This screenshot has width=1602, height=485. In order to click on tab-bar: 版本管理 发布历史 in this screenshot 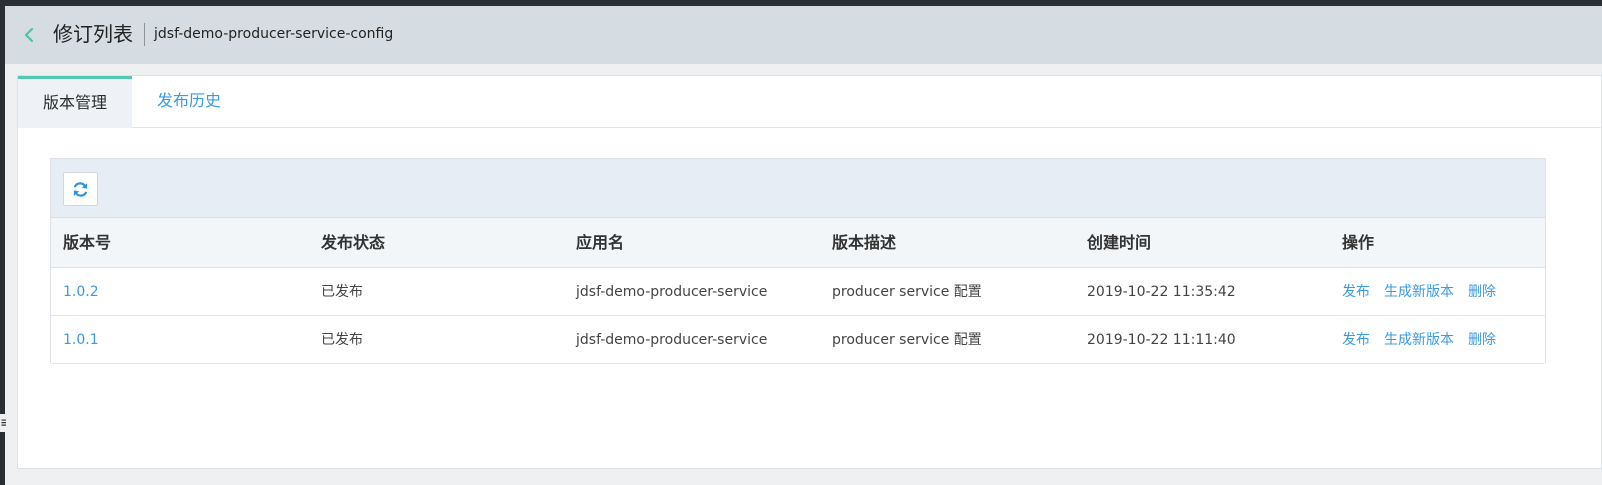, I will do `click(809, 102)`.